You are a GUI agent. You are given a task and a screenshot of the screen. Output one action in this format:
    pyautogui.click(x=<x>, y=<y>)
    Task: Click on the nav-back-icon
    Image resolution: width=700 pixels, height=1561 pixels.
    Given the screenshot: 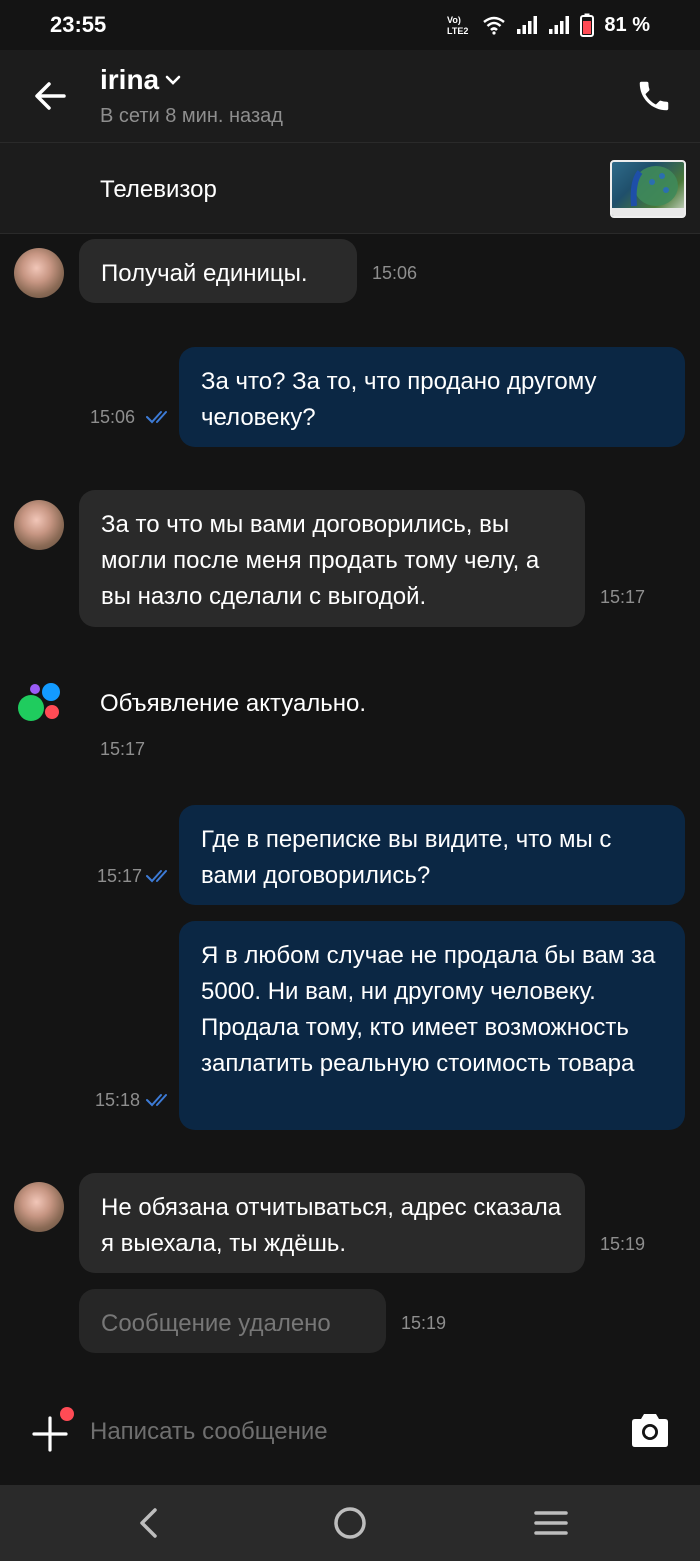 What is the action you would take?
    pyautogui.click(x=148, y=1523)
    